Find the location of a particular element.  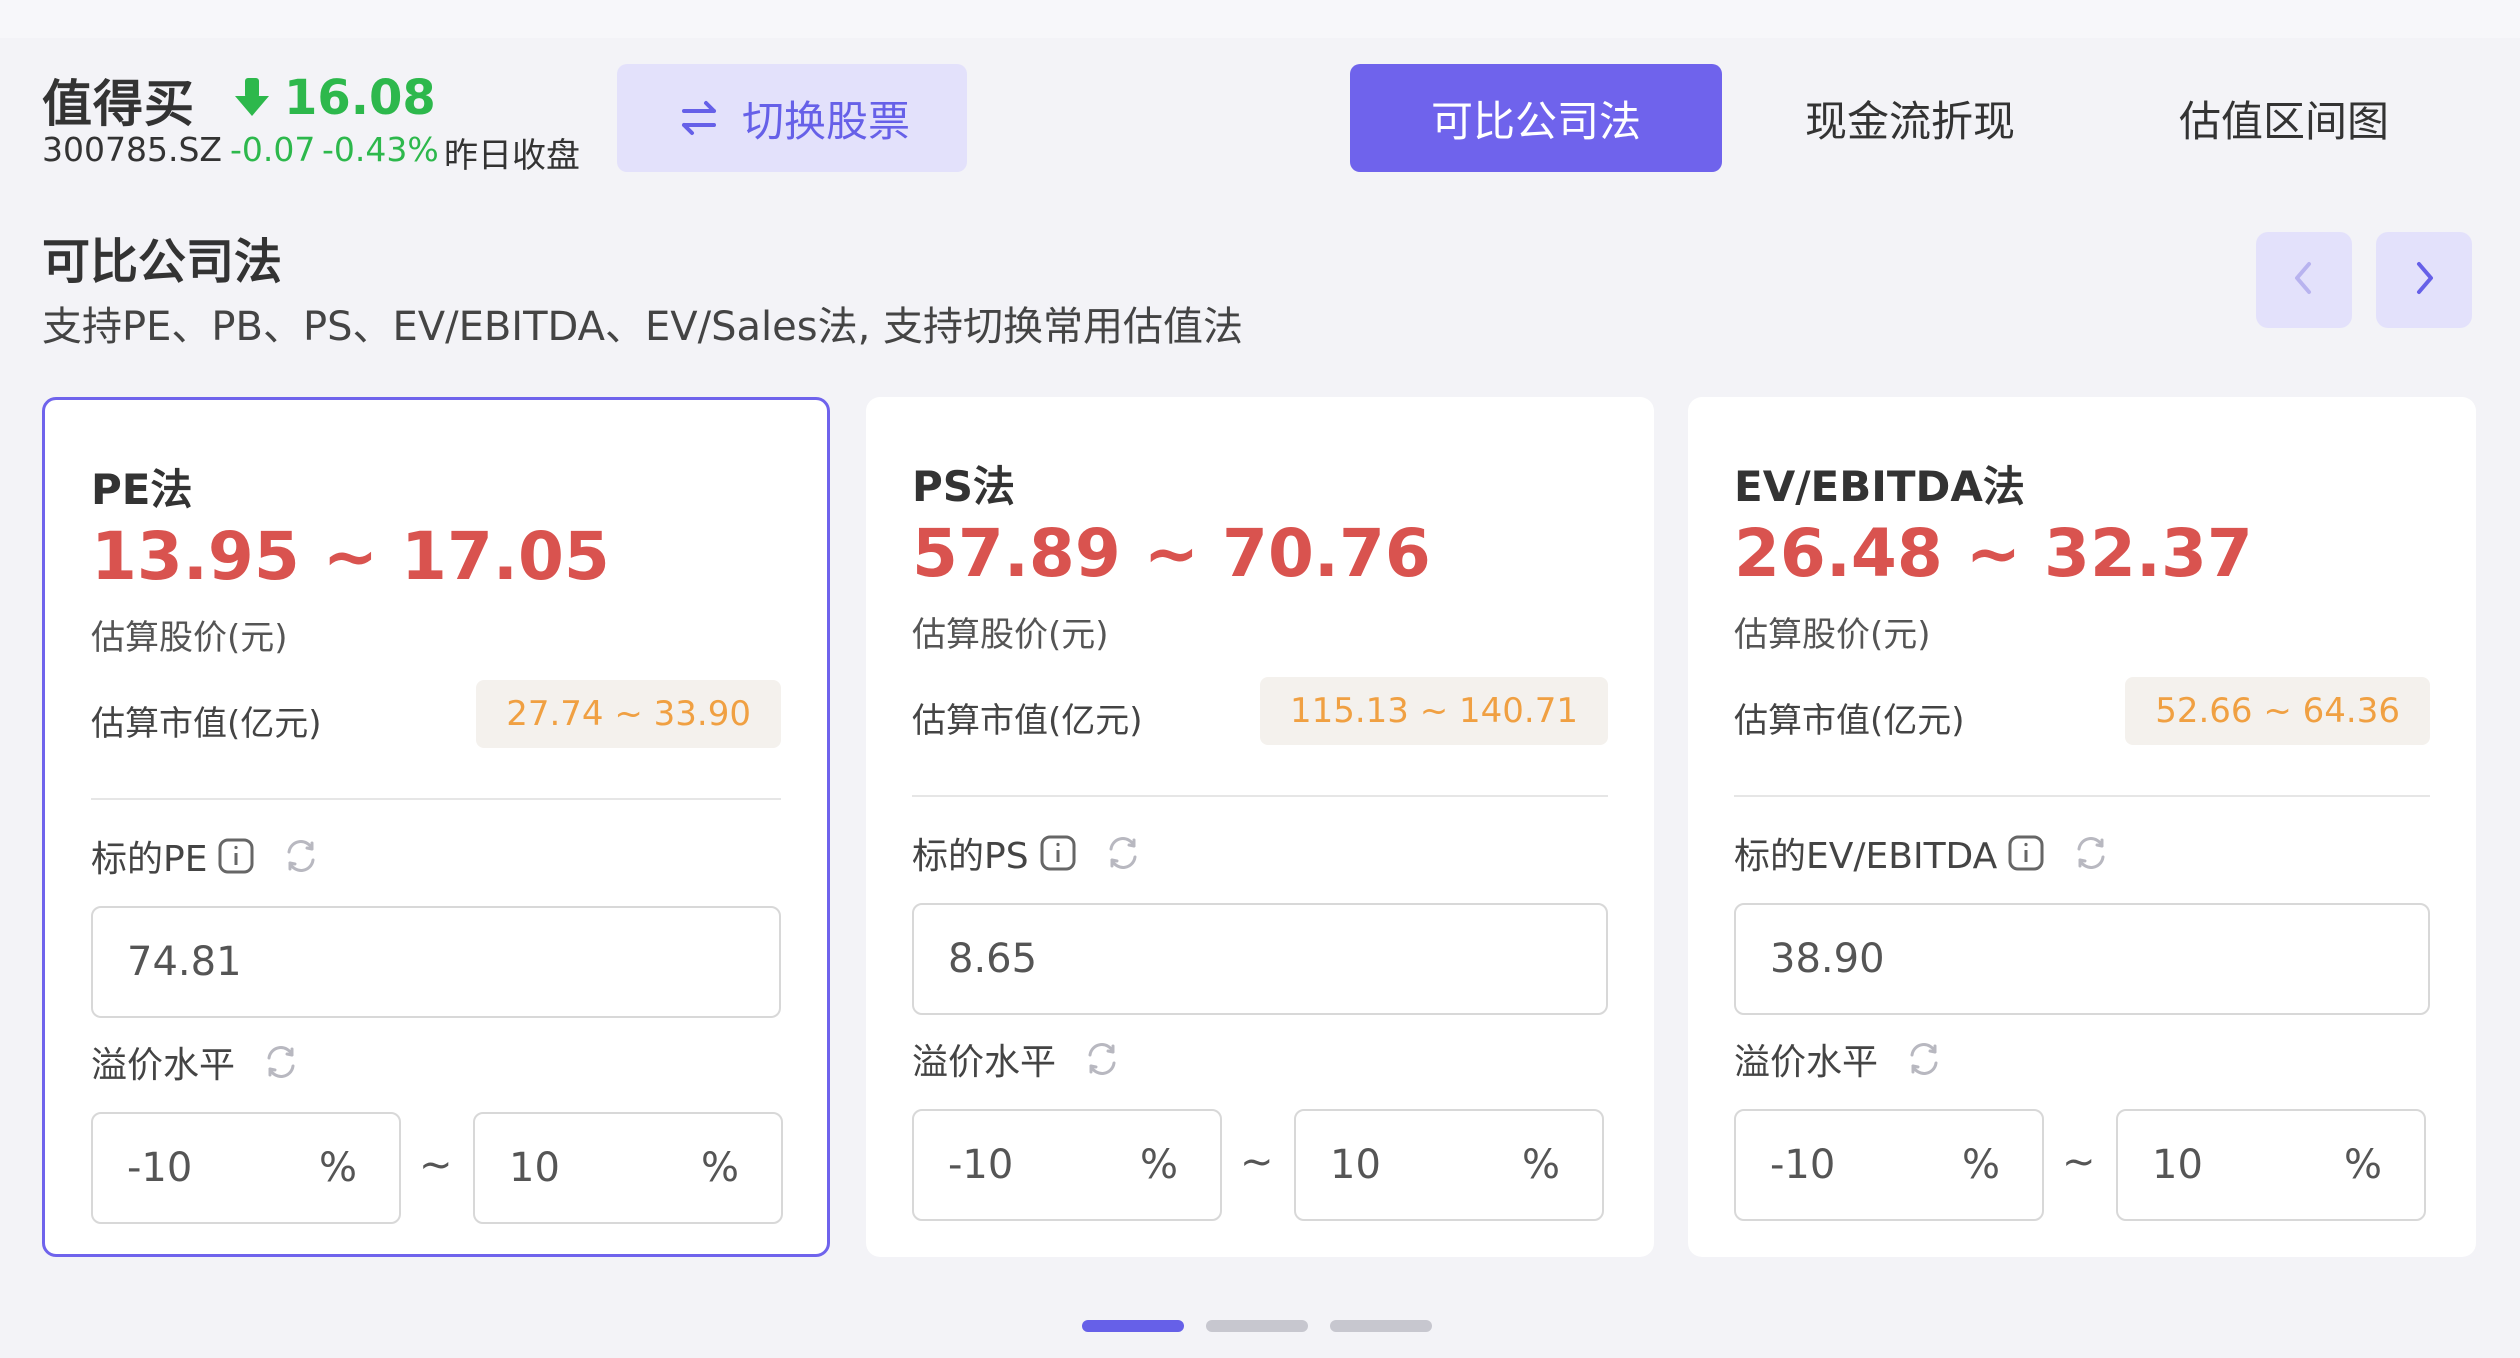

metric-label: 标的PE is located at coordinates (149, 859).